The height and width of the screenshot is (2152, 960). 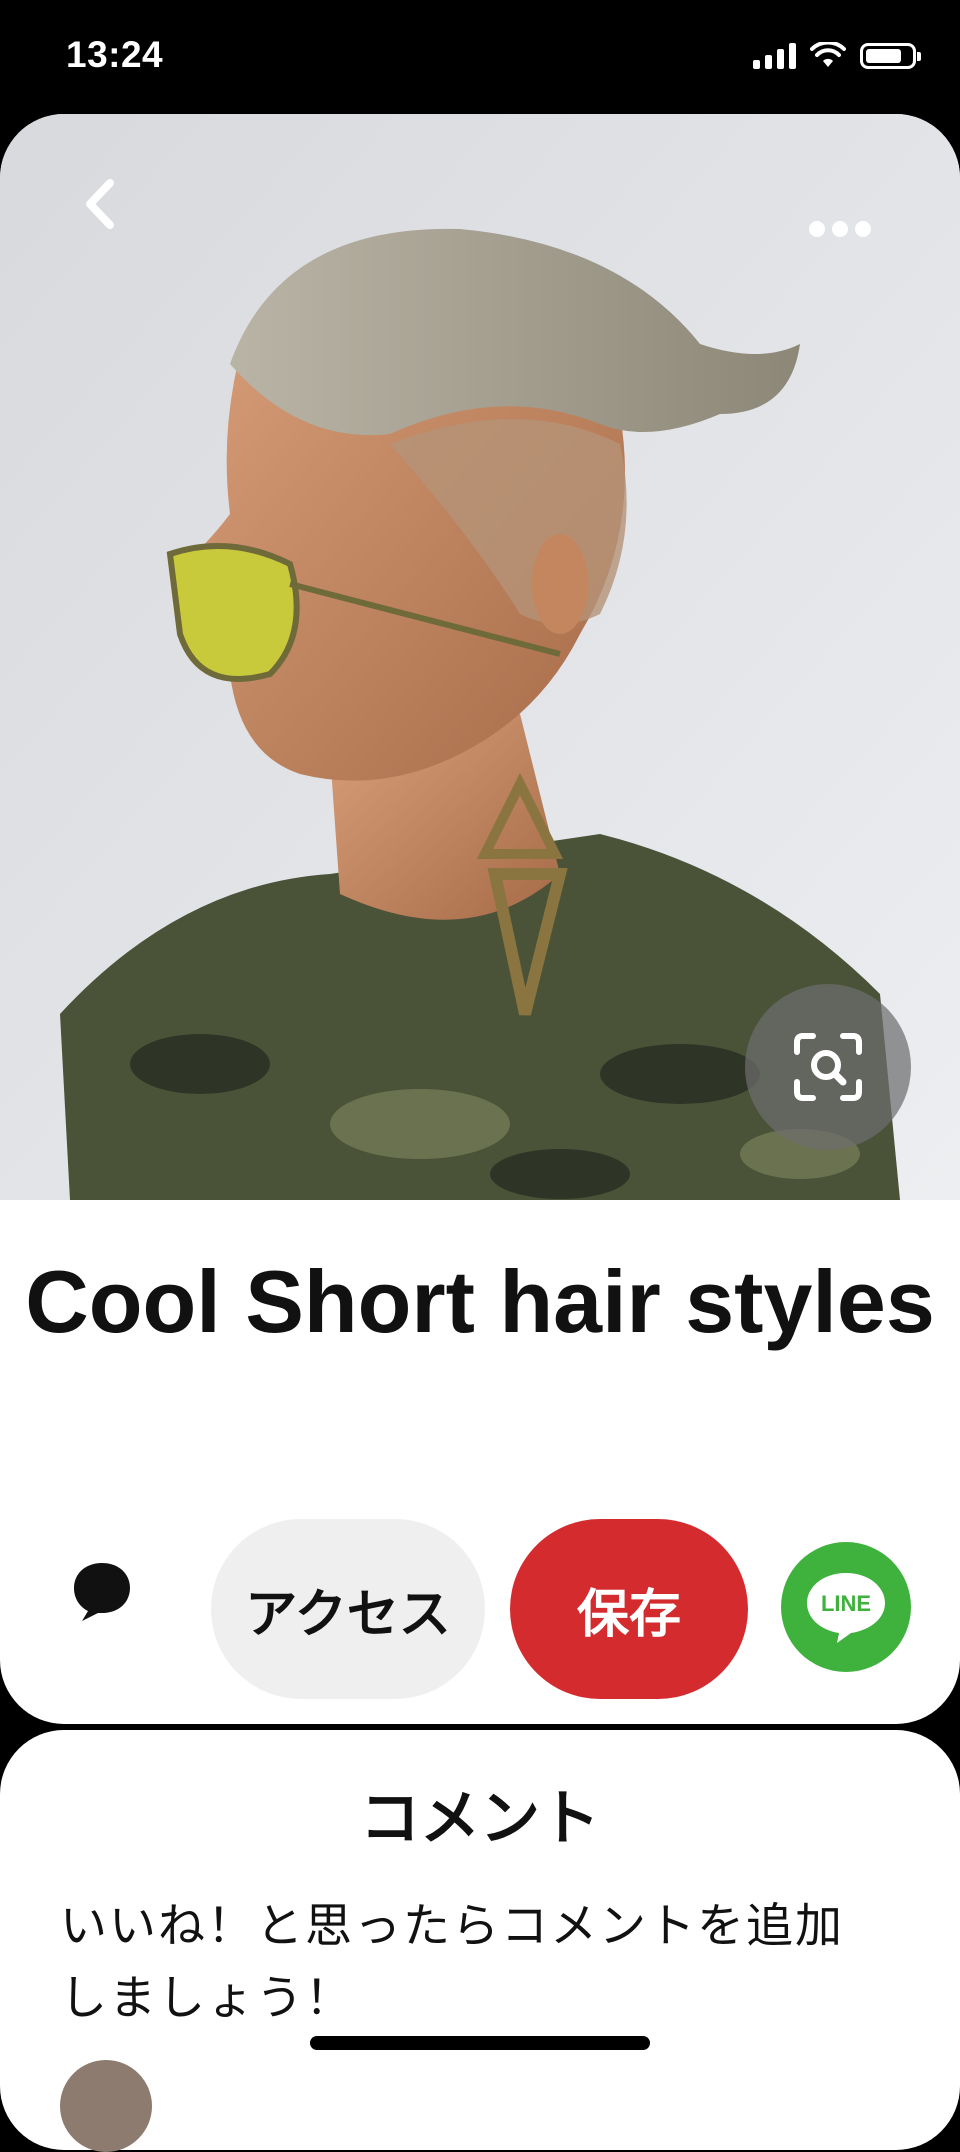 I want to click on visual-search-button, so click(x=828, y=1067).